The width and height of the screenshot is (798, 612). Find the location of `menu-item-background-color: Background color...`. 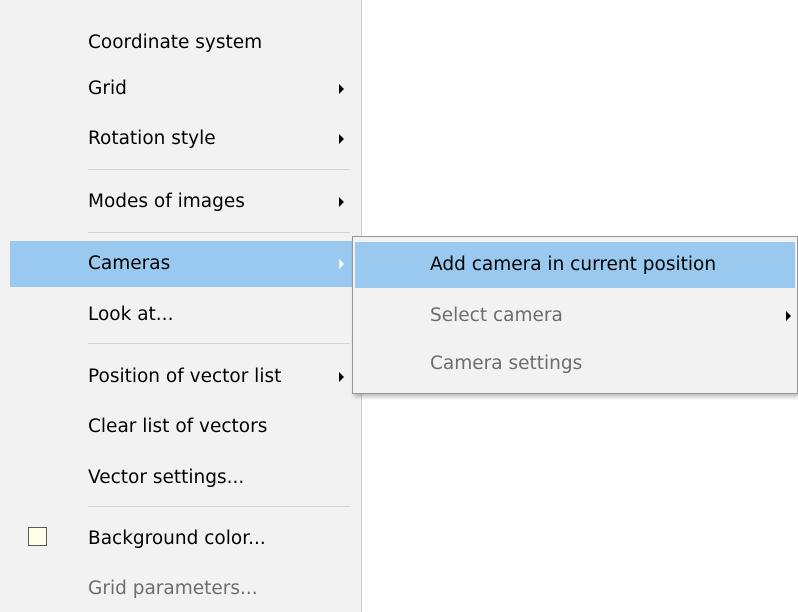

menu-item-background-color: Background color... is located at coordinates (181, 539).